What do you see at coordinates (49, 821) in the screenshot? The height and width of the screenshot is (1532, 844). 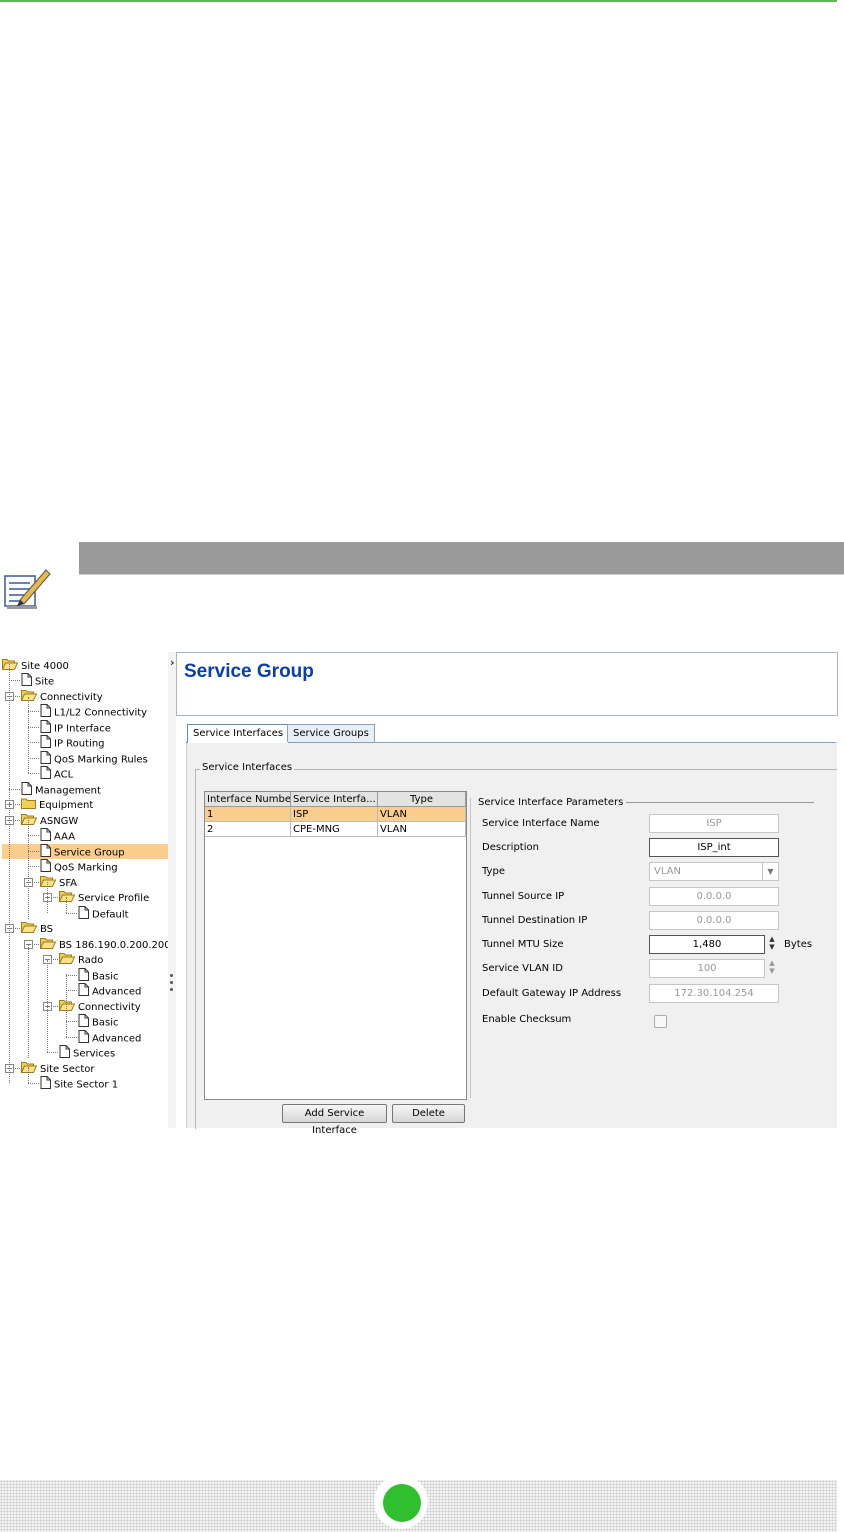 I see `tree-item-asngw: ASNGW` at bounding box center [49, 821].